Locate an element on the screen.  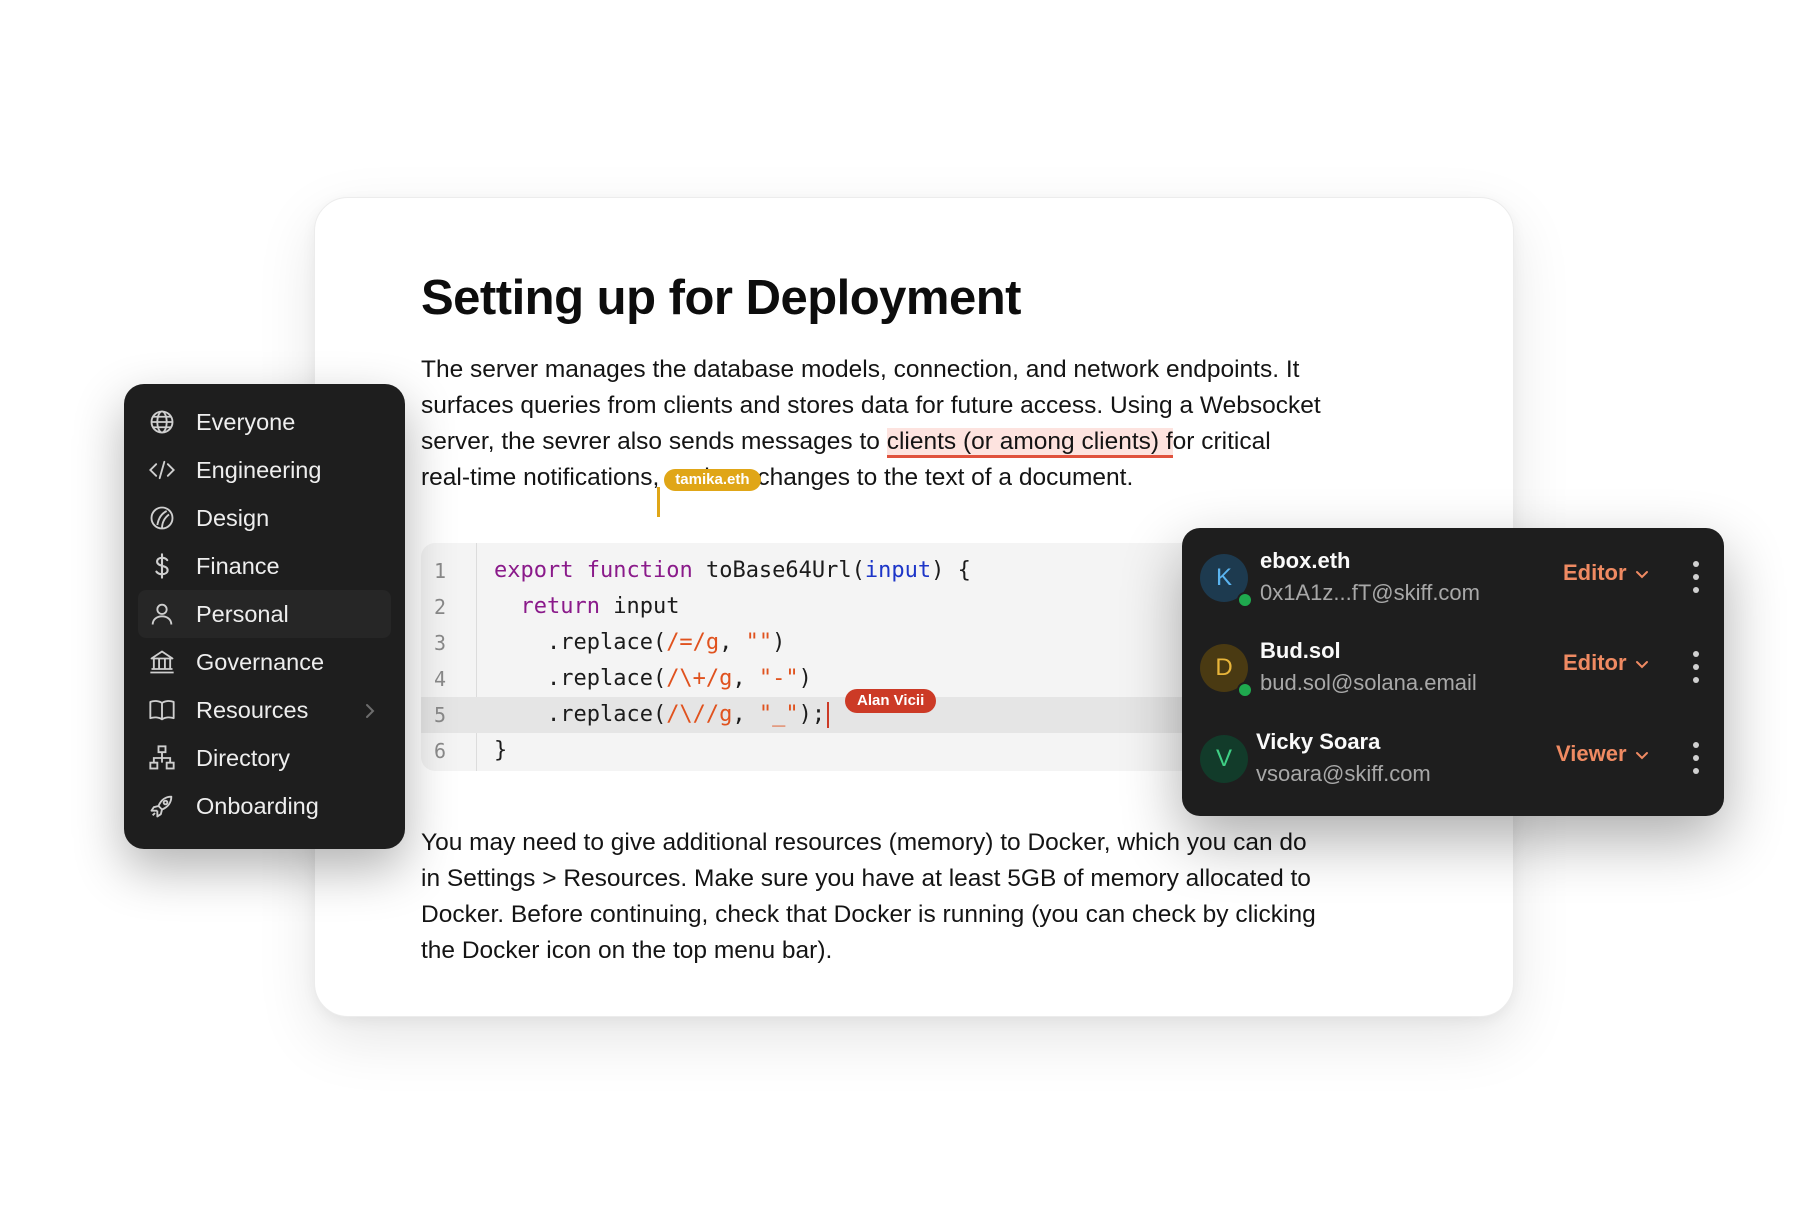
string-token: "_" is located at coordinates (778, 714).